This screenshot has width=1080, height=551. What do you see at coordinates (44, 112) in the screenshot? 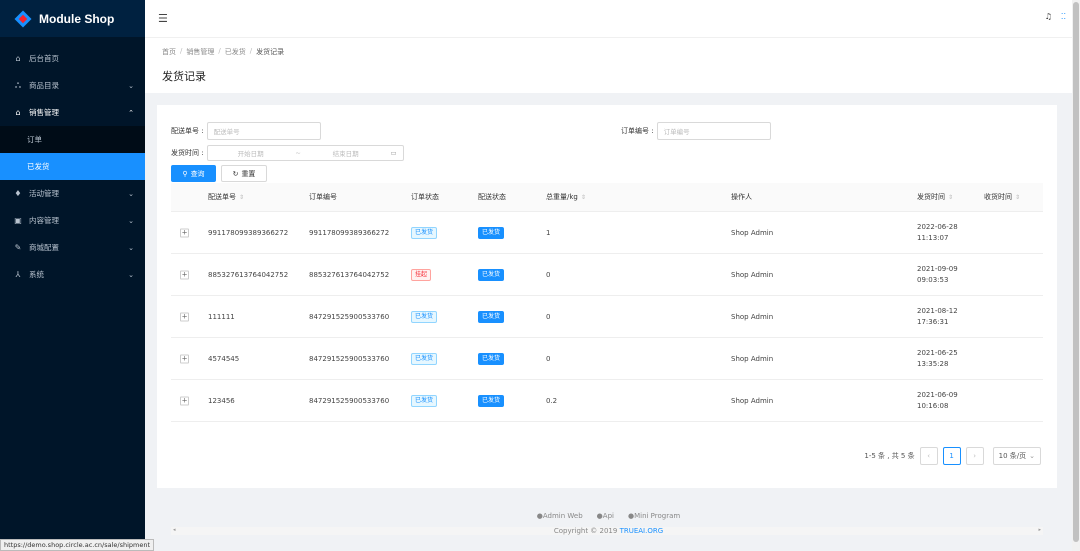
I see `sidebar-item-label: 销售管理` at bounding box center [44, 112].